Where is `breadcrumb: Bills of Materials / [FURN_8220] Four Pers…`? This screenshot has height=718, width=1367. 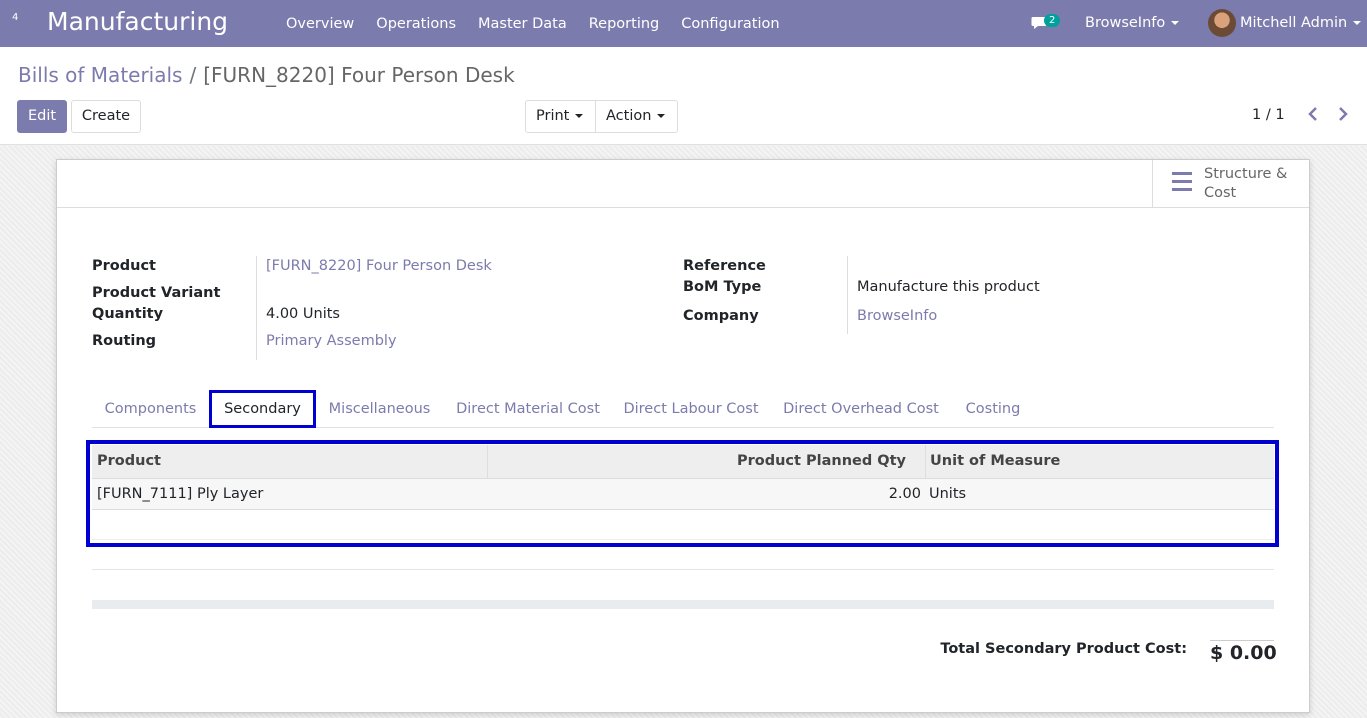
breadcrumb: Bills of Materials / [FURN_8220] Four Pers… is located at coordinates (266, 75).